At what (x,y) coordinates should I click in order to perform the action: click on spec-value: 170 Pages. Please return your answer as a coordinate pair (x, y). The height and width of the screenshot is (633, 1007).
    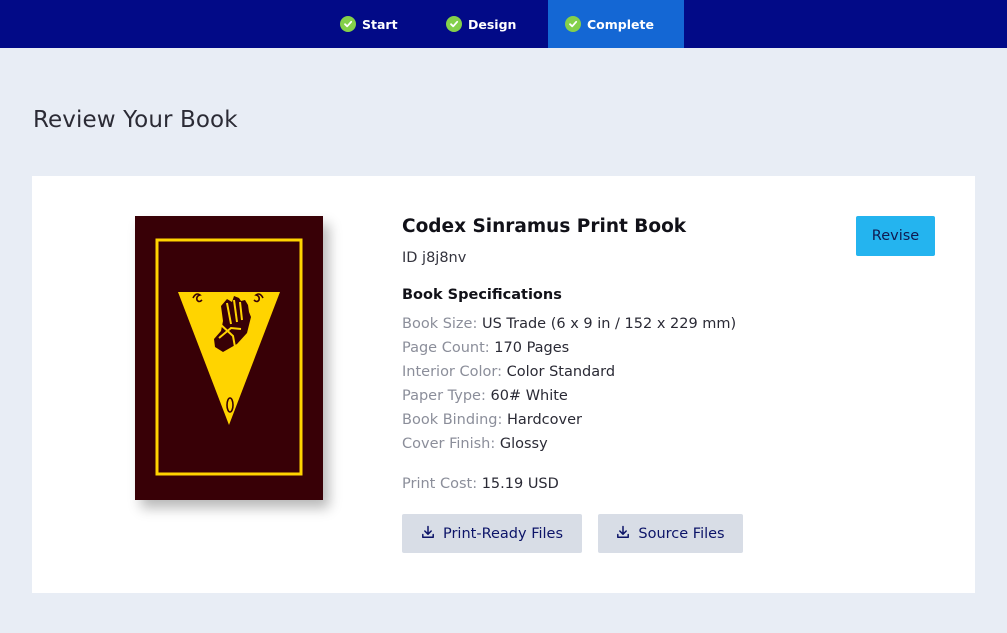
    Looking at the image, I should click on (532, 348).